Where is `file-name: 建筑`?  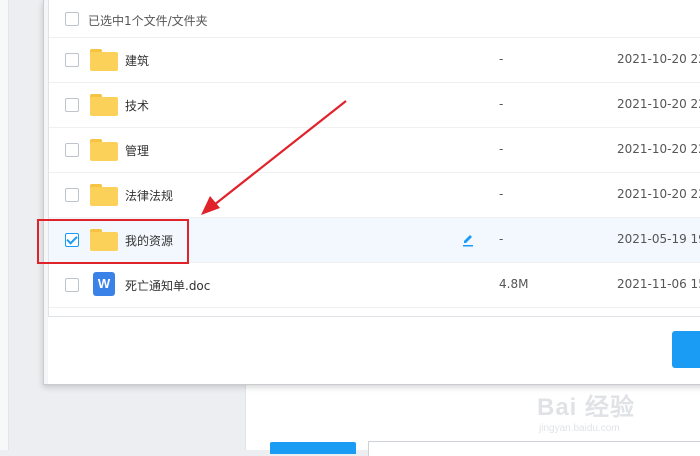 file-name: 建筑 is located at coordinates (137, 60).